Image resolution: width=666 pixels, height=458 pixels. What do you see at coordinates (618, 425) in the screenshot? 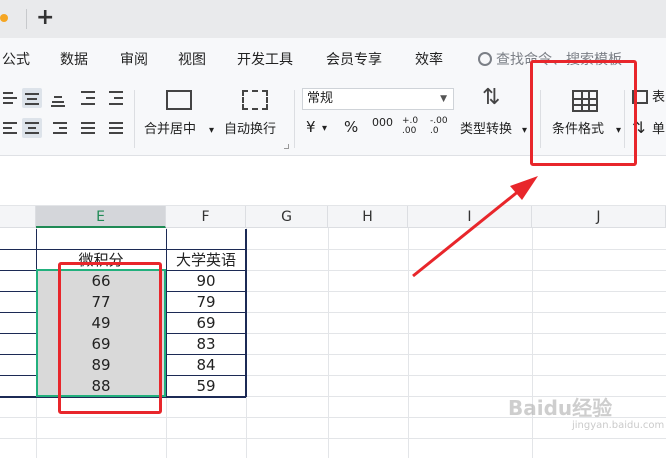
I see `watermark-url: jingyan.baidu.com` at bounding box center [618, 425].